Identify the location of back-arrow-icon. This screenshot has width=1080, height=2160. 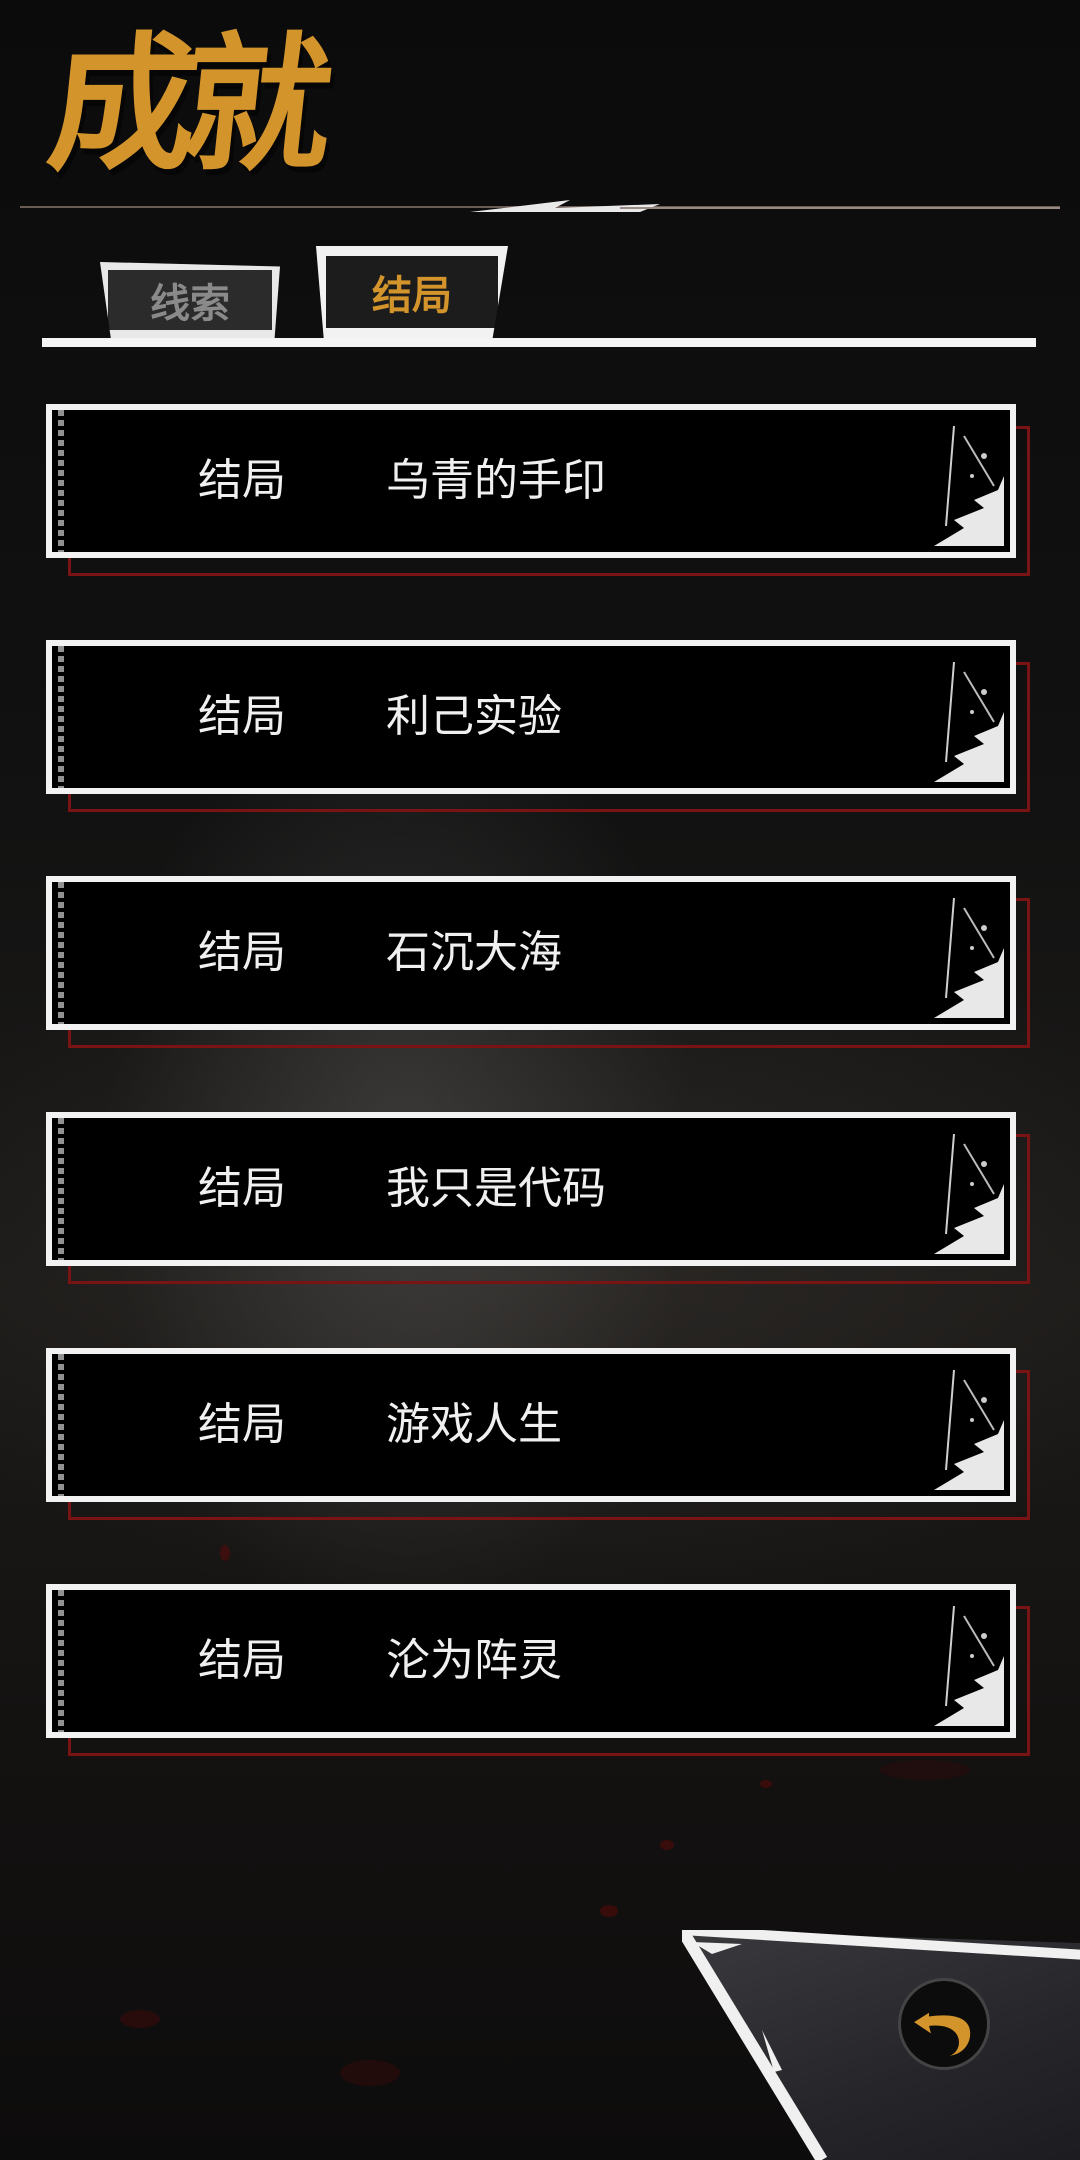
(942, 2034).